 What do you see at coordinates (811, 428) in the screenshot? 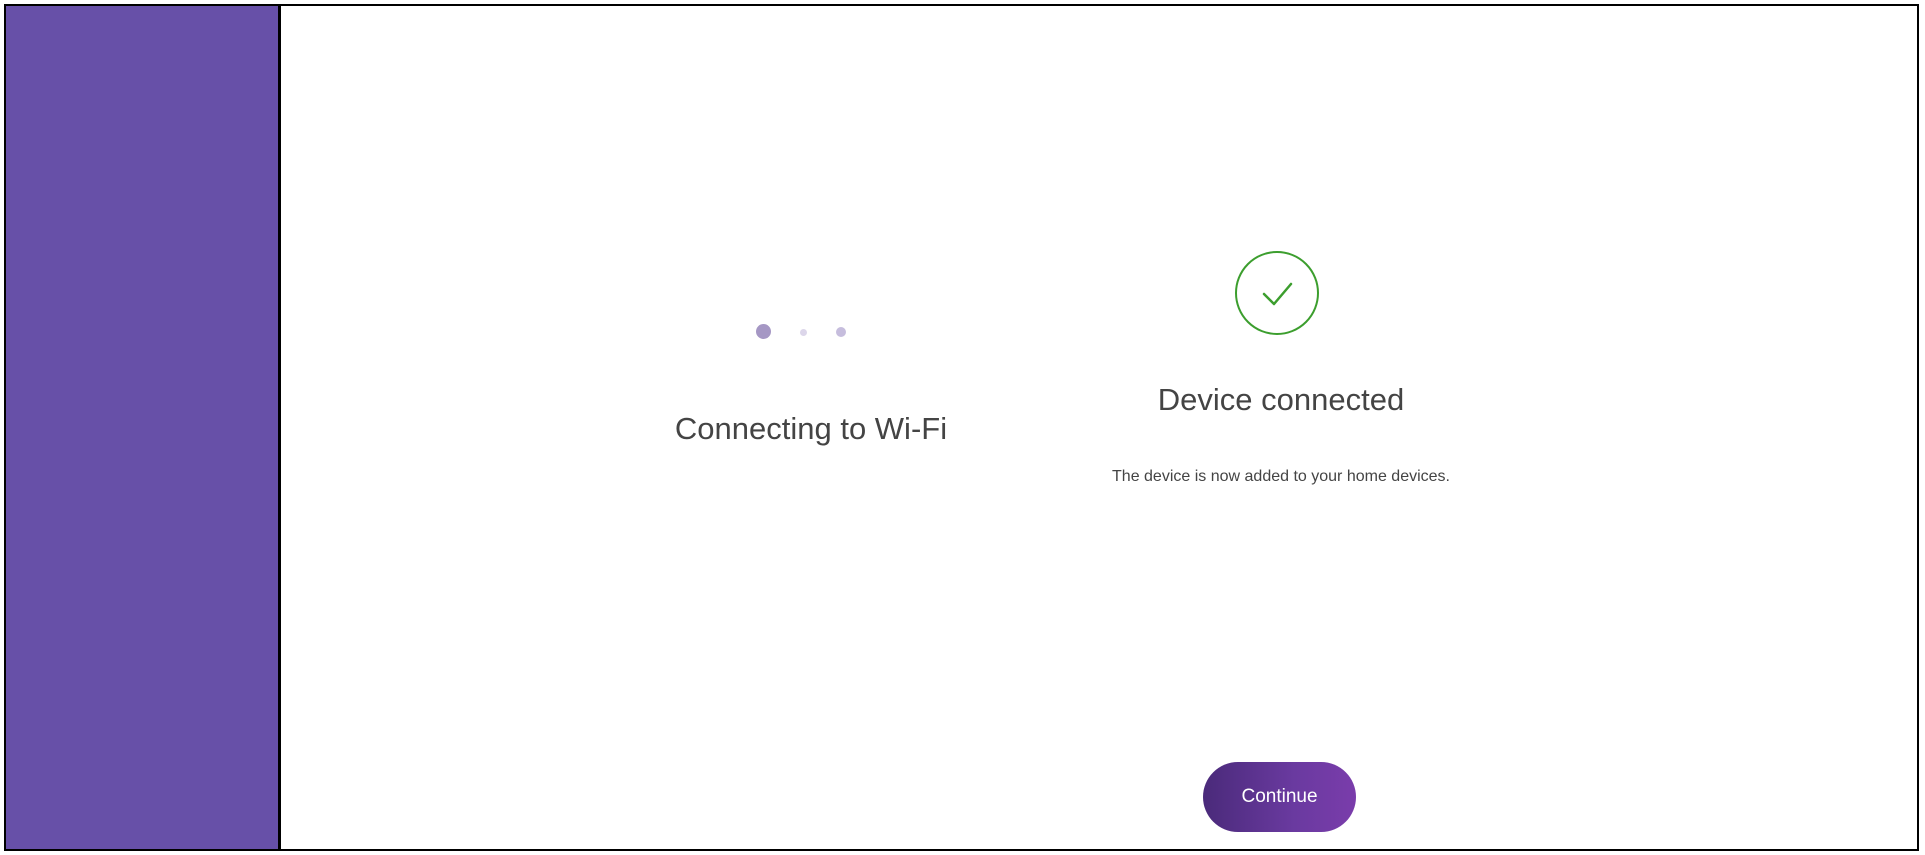
I see `connecting-wifi-title: Connecting to Wi-Fi` at bounding box center [811, 428].